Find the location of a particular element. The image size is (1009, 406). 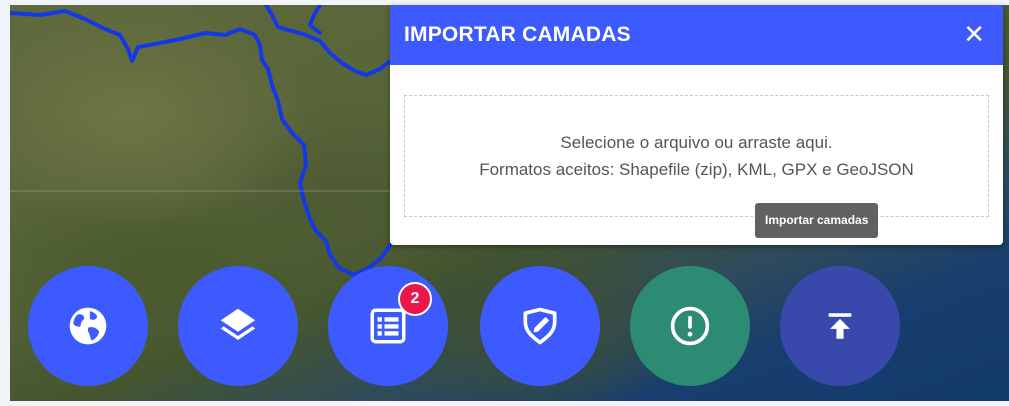

legend-list-button: 2 is located at coordinates (388, 326).